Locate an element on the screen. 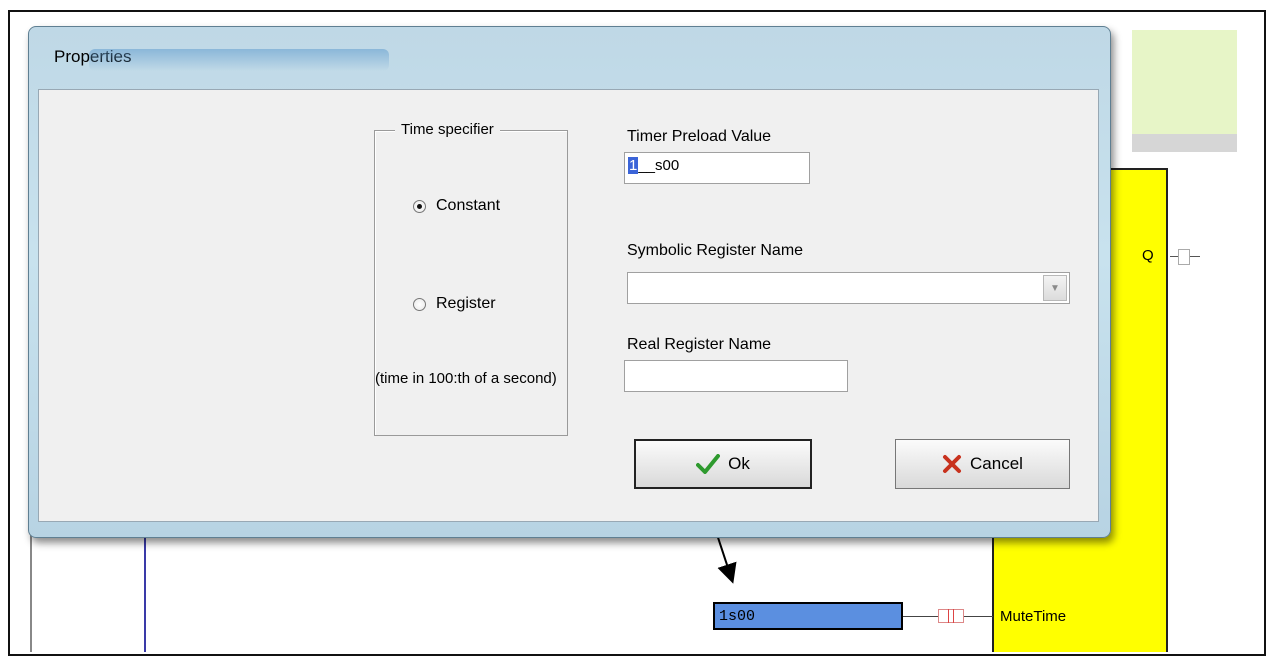 This screenshot has width=1269, height=659. symbolic-register-combobox: ▼ is located at coordinates (848, 288).